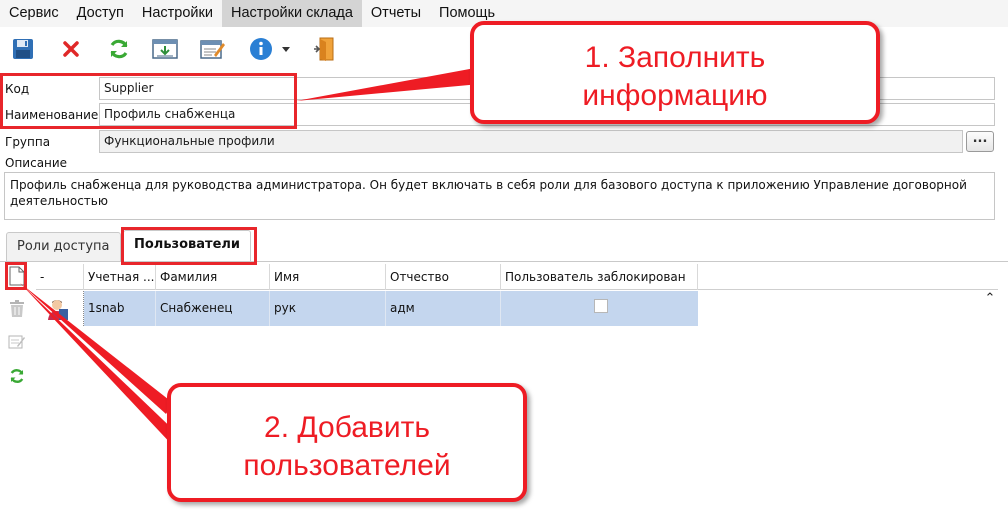 This screenshot has width=1008, height=529. I want to click on arrow-to-form, so click(388, 84).